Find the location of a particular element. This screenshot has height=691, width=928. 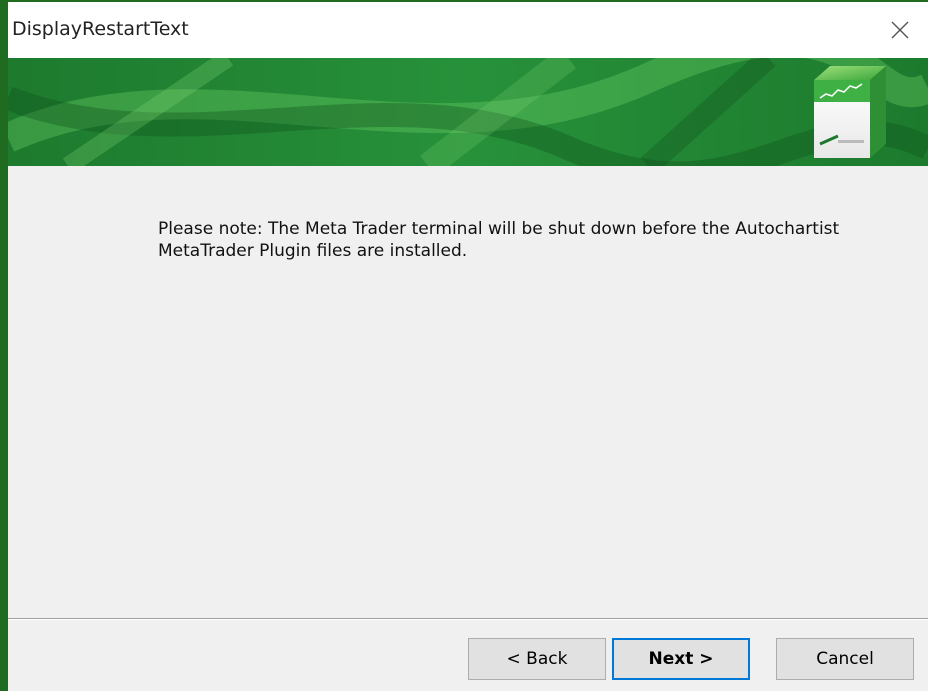

button-divider is located at coordinates (468, 619).